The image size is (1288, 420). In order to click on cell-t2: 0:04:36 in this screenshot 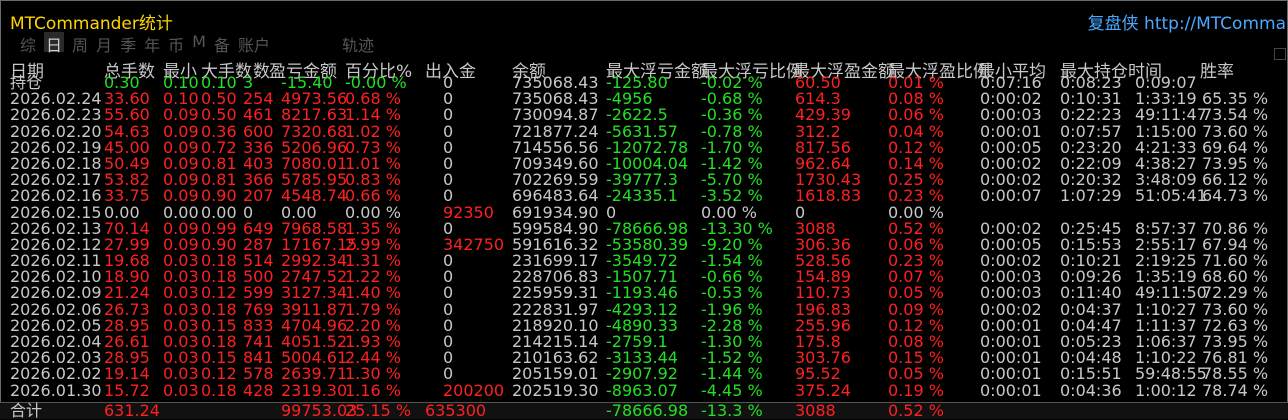, I will do `click(1091, 390)`.